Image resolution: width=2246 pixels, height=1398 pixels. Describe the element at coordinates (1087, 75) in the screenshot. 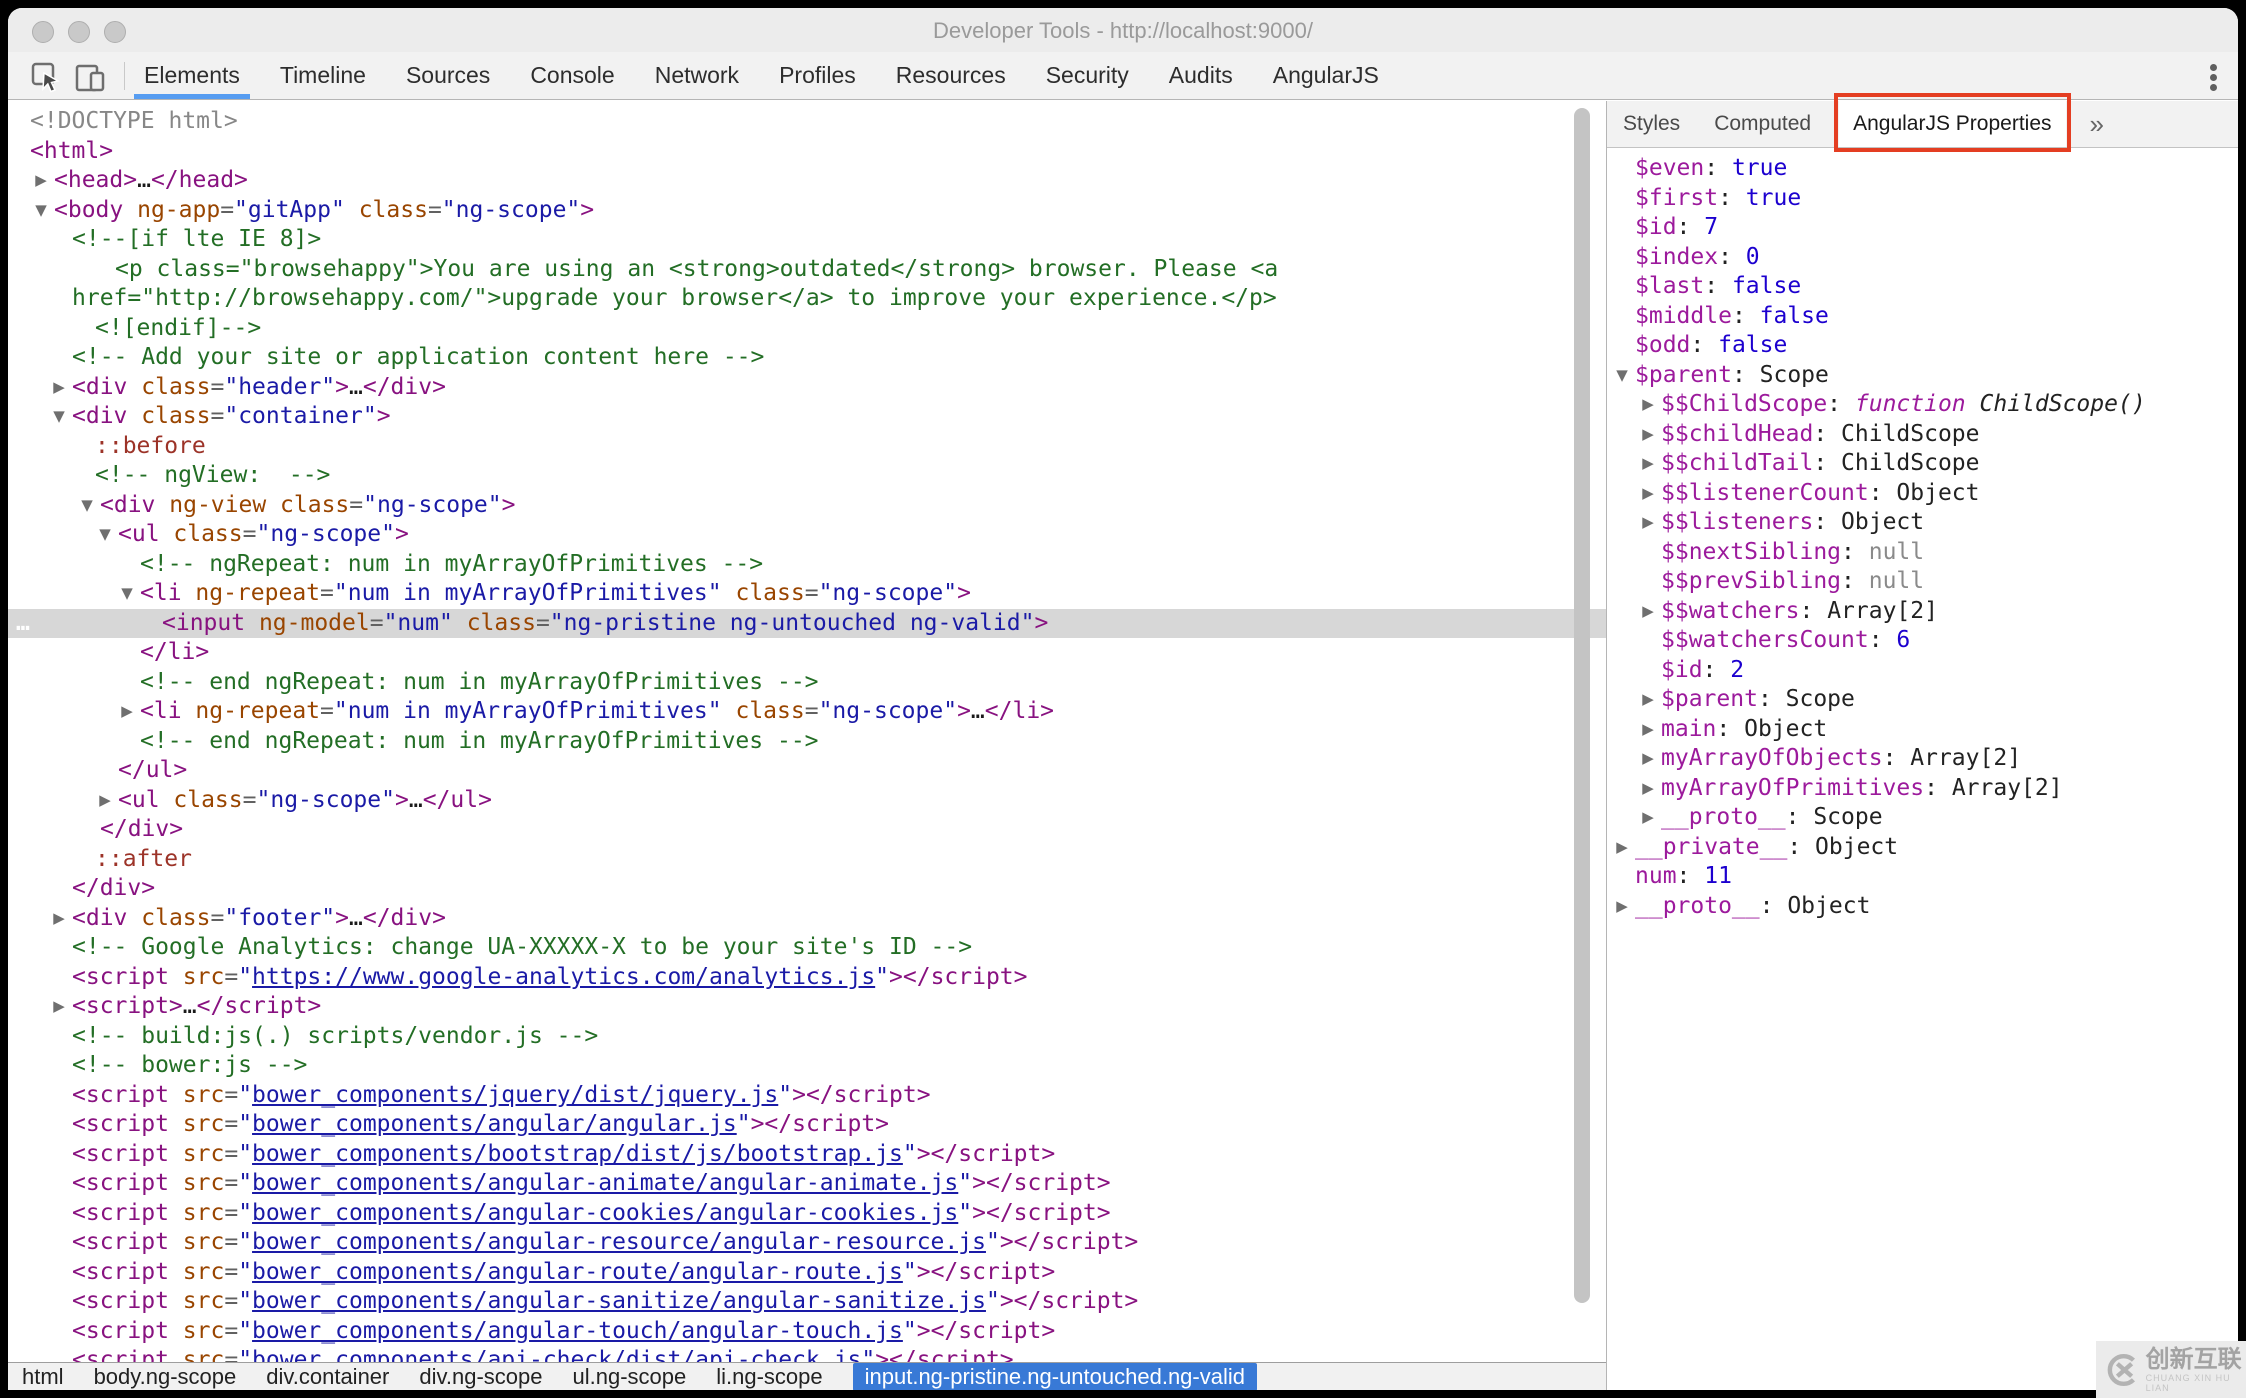

I see `tab-security: Security` at that location.